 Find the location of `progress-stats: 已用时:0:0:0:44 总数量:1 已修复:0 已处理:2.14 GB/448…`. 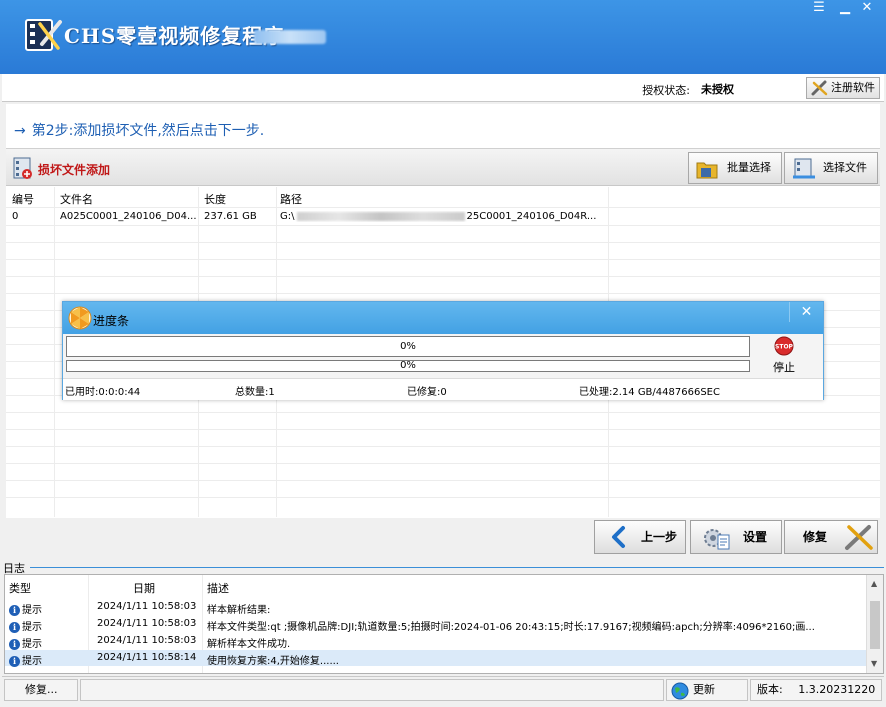

progress-stats: 已用时:0:0:0:44 总数量:1 已修复:0 已处理:2.14 GB/448… is located at coordinates (443, 389).